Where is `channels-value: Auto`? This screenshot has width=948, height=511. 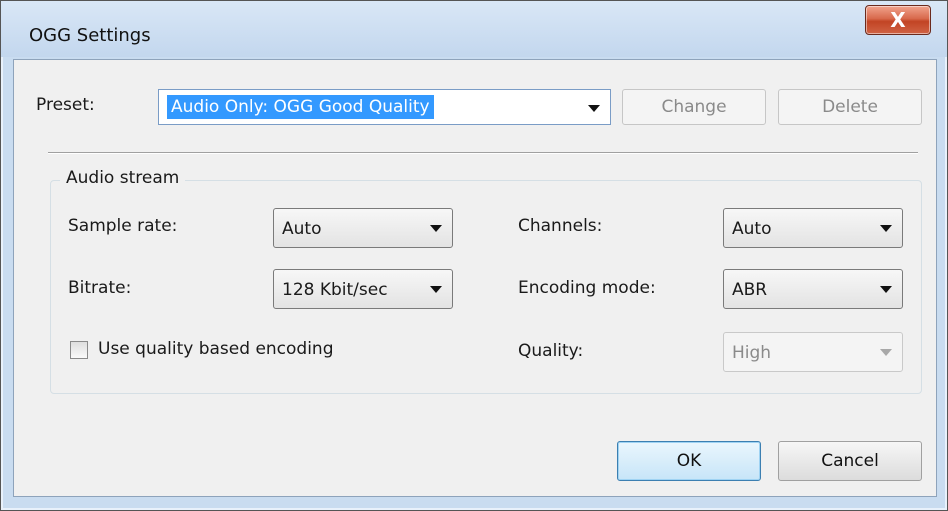 channels-value: Auto is located at coordinates (752, 229).